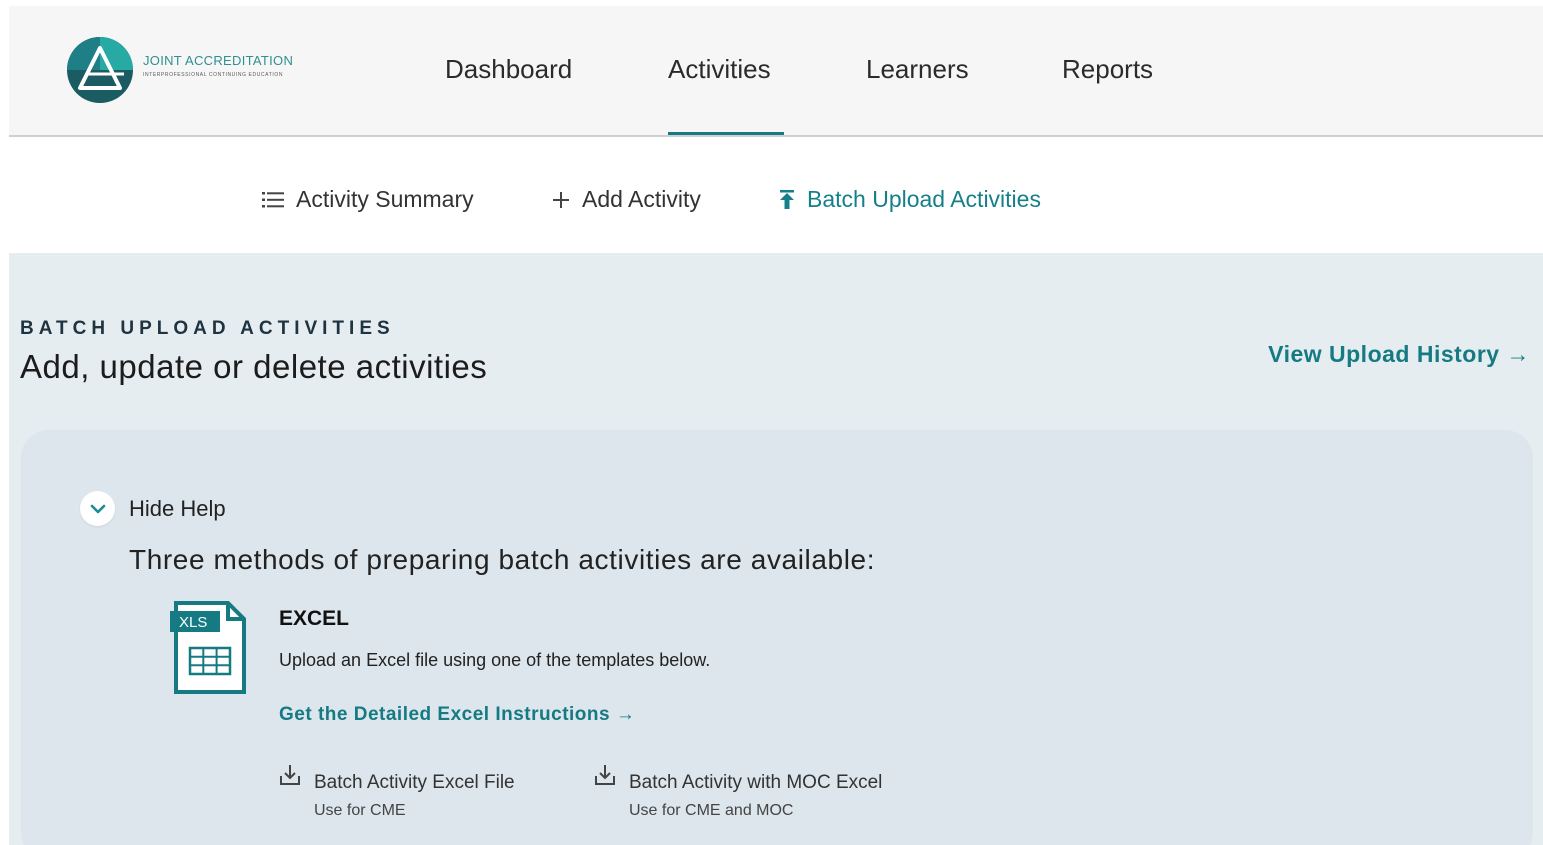 The width and height of the screenshot is (1543, 845). Describe the element at coordinates (314, 618) in the screenshot. I see `excel-method-title: EXCEL` at that location.